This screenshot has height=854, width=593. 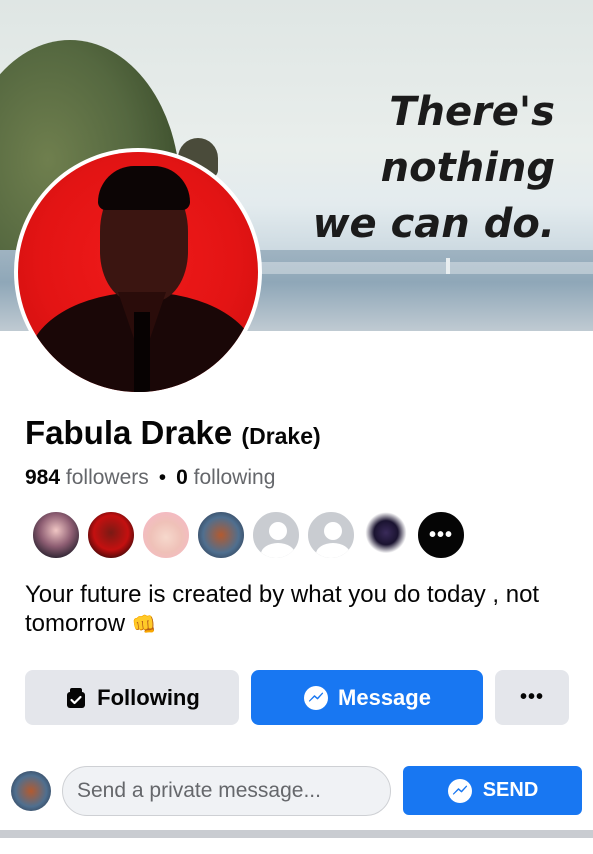 I want to click on send-button-label: SEND, so click(x=510, y=790).